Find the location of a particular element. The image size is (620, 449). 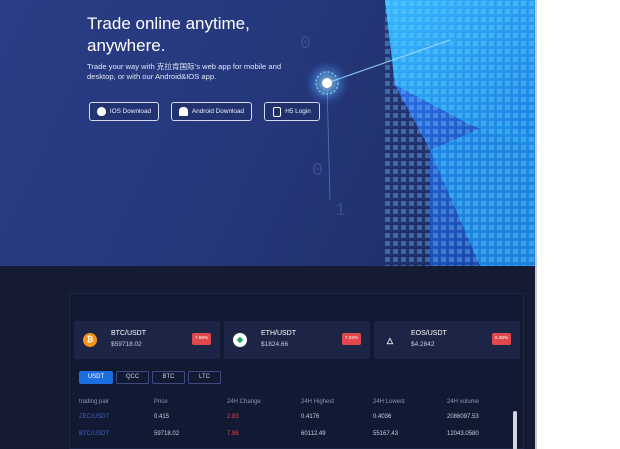

hero-title: Trade online anytime, anywhere. is located at coordinates (168, 34).